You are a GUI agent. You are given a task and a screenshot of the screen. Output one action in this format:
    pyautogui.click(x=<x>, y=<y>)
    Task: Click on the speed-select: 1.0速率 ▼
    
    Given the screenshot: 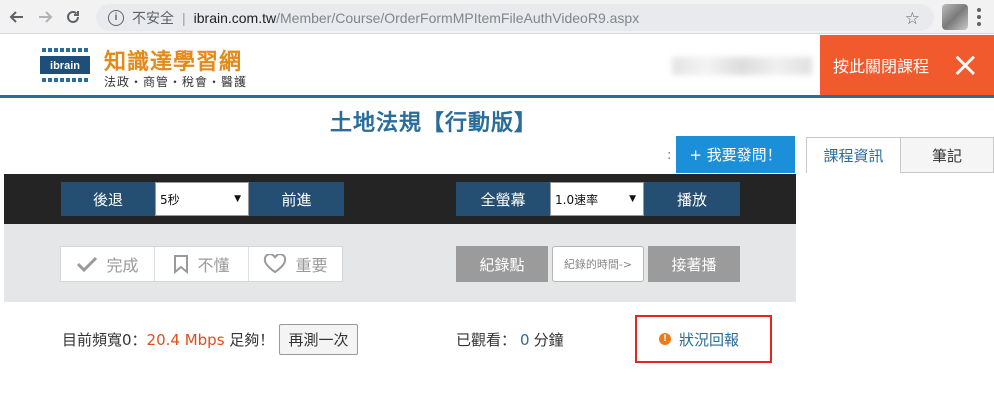 What is the action you would take?
    pyautogui.click(x=597, y=199)
    